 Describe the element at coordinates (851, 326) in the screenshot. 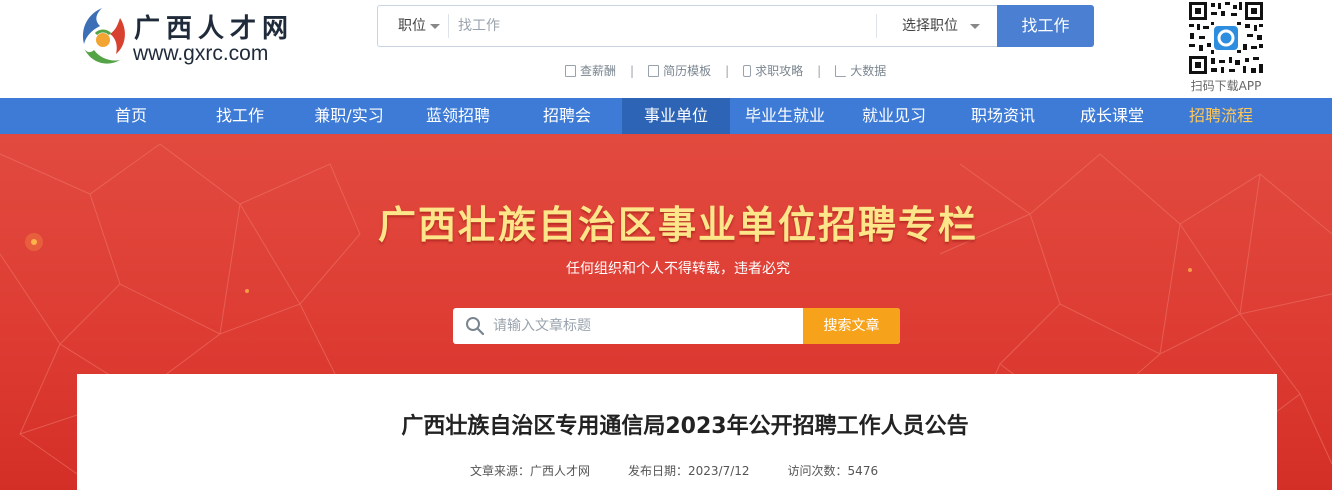

I see `search-article-button: 搜索文章` at that location.